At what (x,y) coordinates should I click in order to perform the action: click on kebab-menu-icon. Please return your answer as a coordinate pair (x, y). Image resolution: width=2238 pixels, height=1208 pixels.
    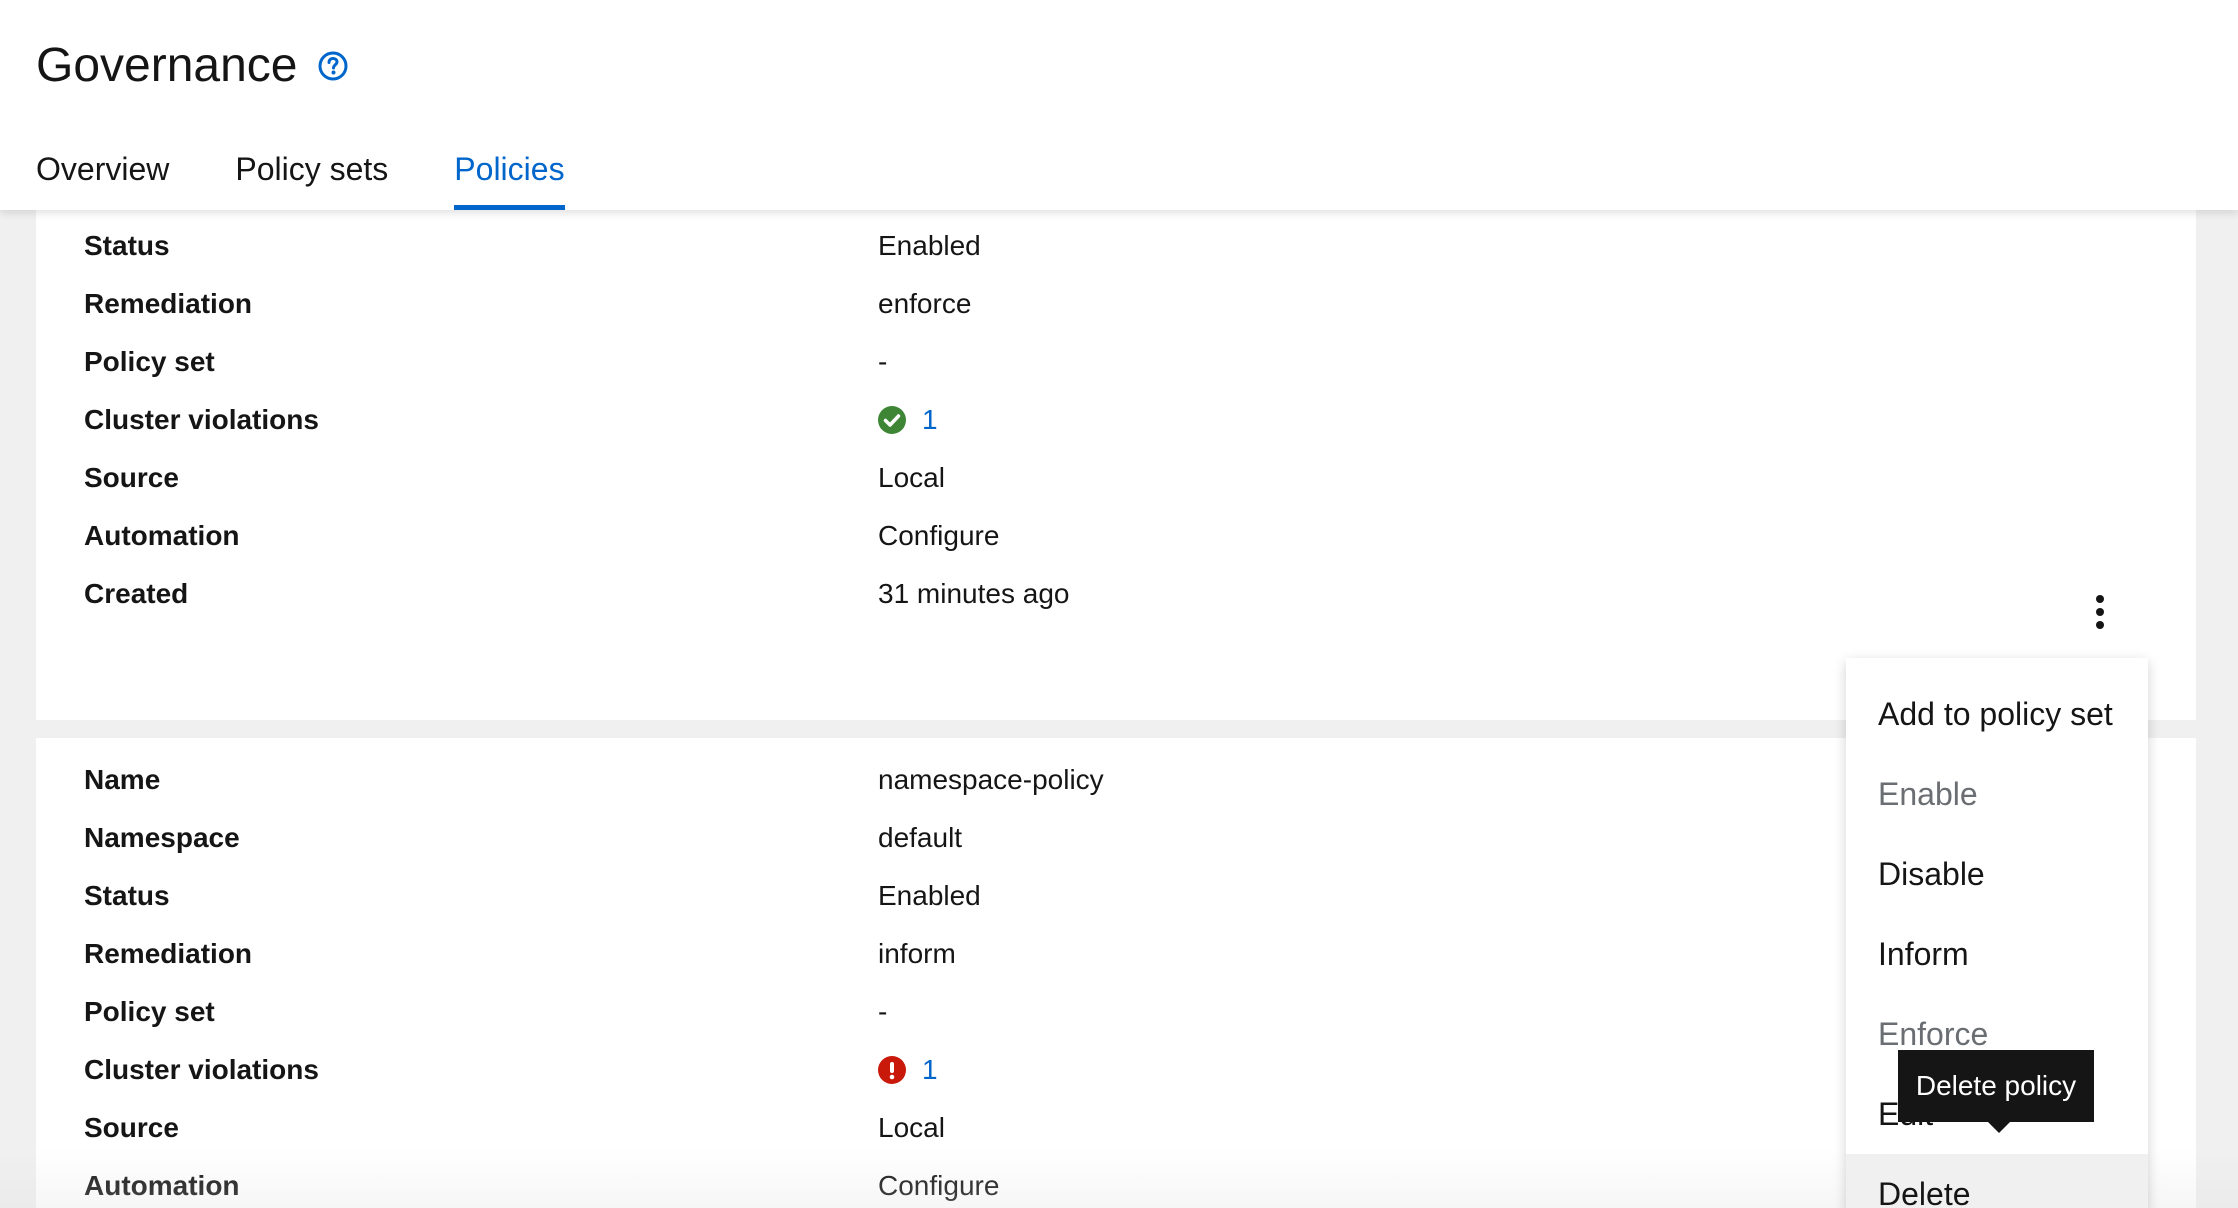
    Looking at the image, I should click on (2100, 612).